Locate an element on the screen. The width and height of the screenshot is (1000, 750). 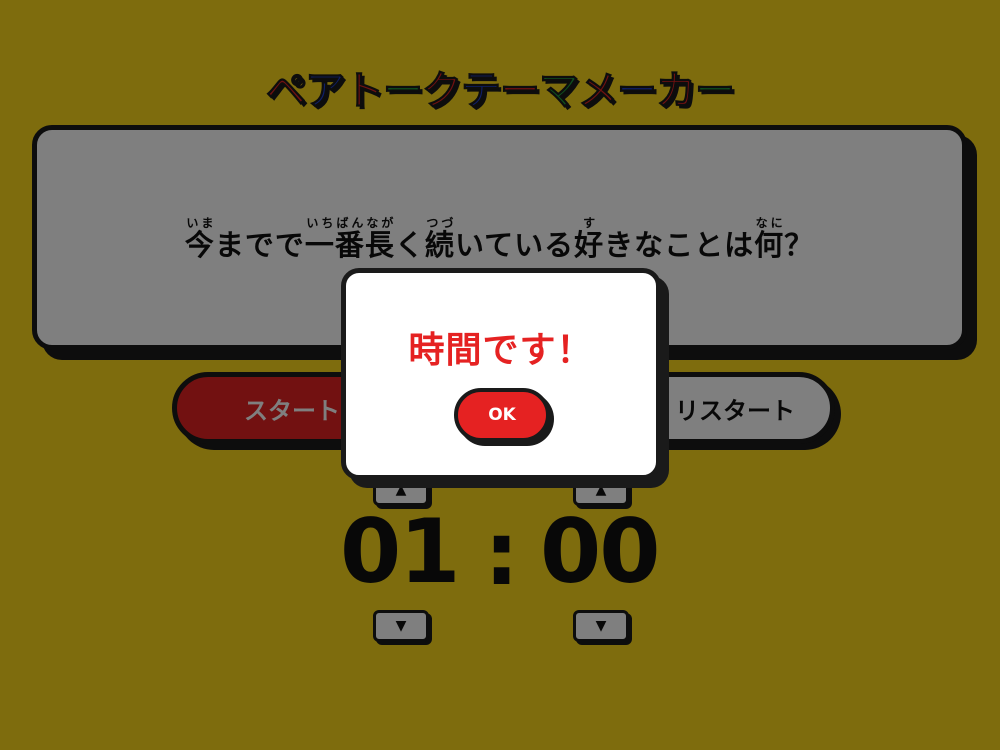
dialog-message: 時間です！ is located at coordinates (501, 350).